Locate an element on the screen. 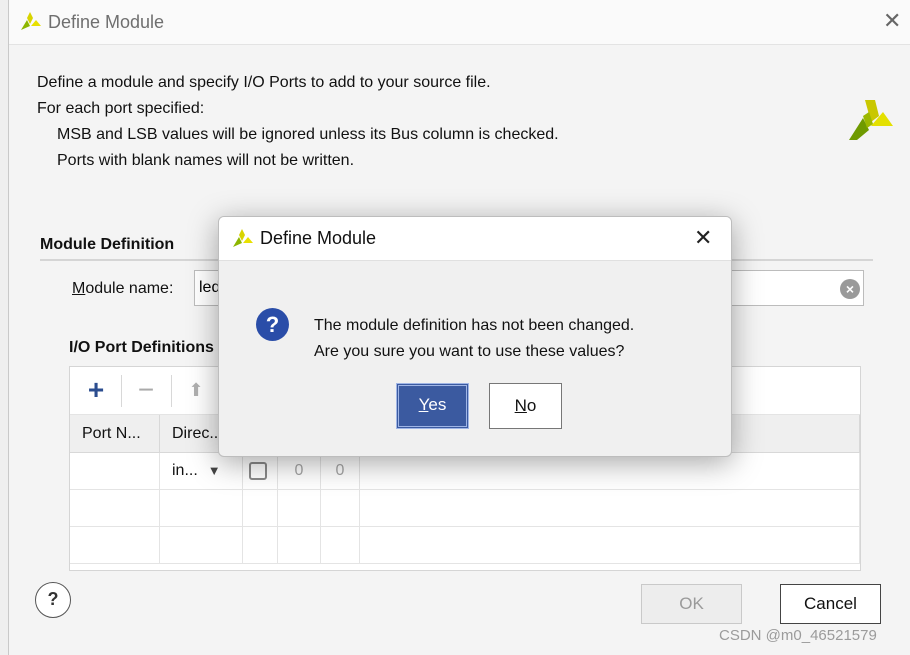  port-name-cell is located at coordinates (115, 471).